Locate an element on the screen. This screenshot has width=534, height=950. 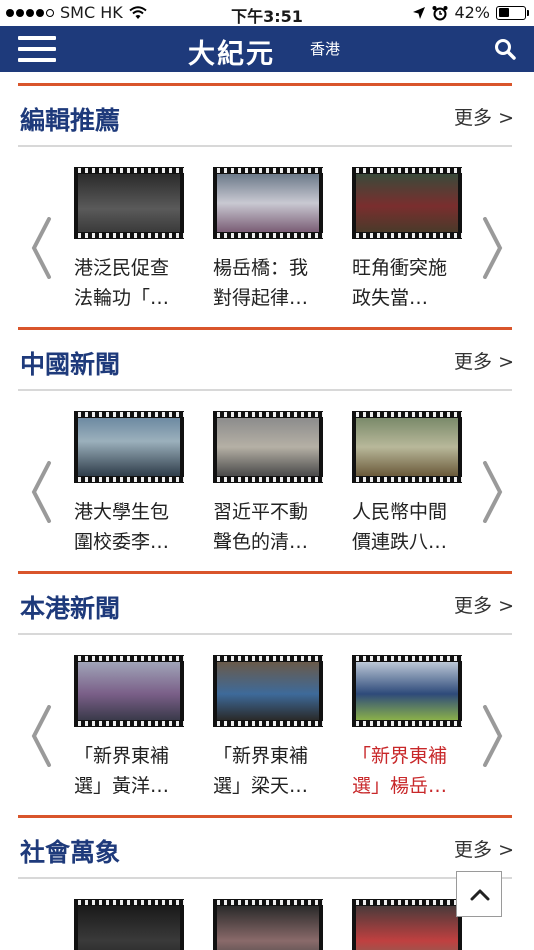
headline-line-1: 旺角衝突施 is located at coordinates (400, 268).